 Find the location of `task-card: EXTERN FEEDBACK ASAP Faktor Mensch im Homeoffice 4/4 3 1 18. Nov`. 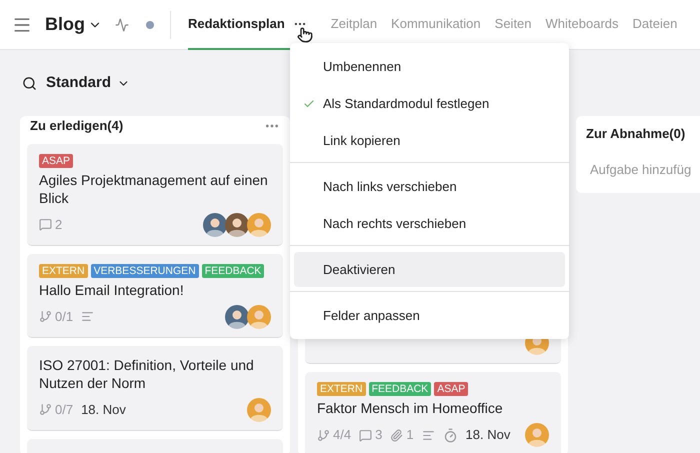

task-card: EXTERN FEEDBACK ASAP Faktor Mensch im Homeoffice 4/4 3 1 18. Nov is located at coordinates (433, 412).